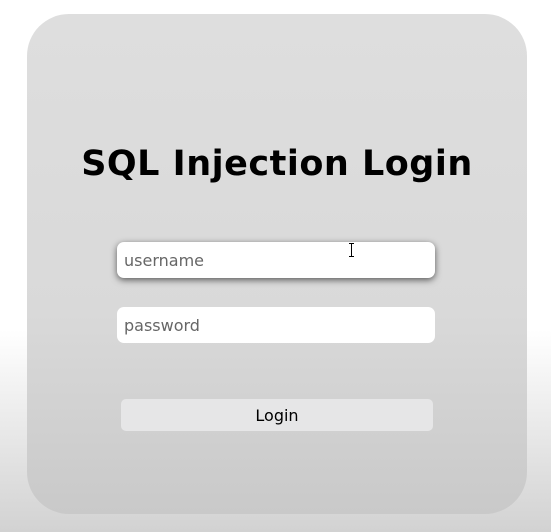  Describe the element at coordinates (277, 415) in the screenshot. I see `login-button: Login` at that location.